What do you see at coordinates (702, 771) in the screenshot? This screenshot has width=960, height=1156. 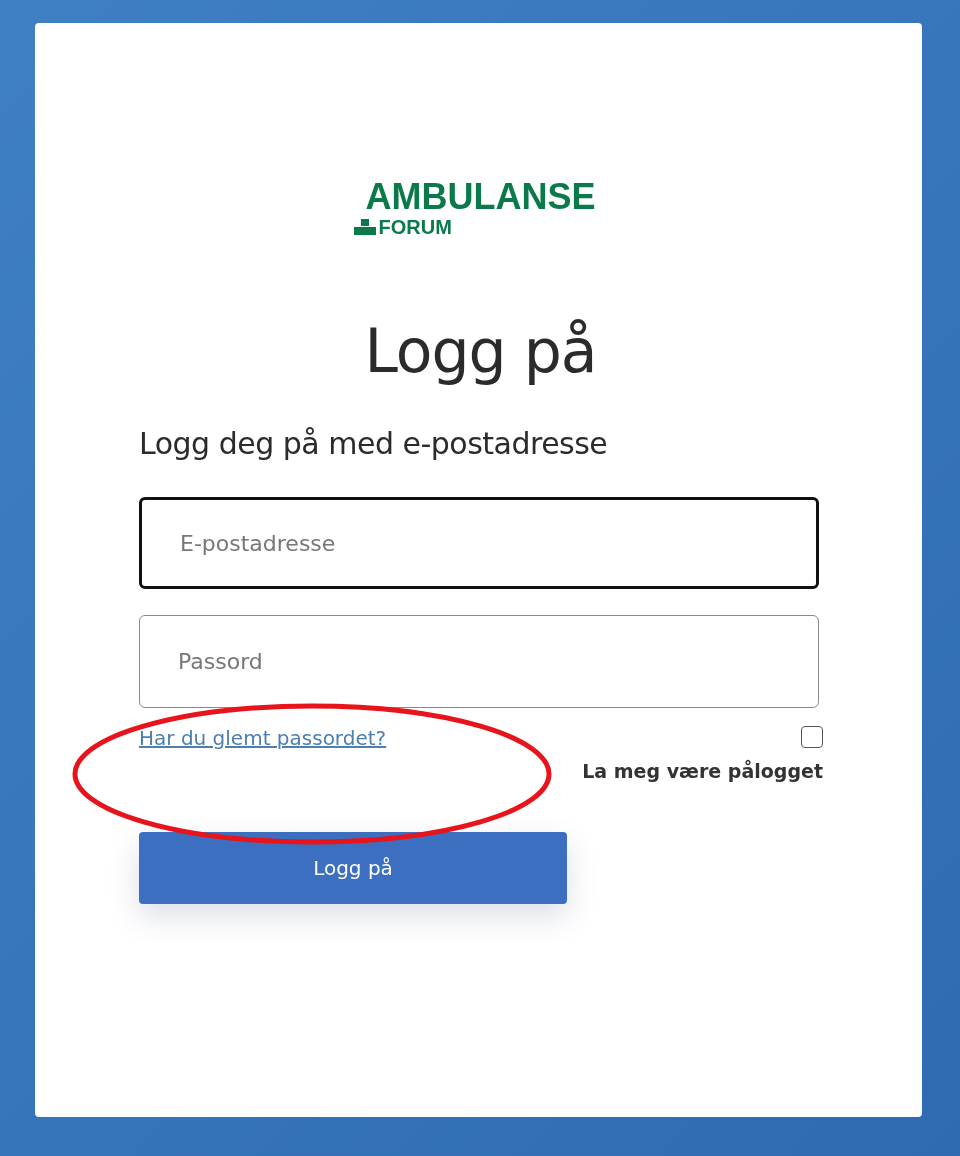 I see `remember-label: La meg være pålogget` at bounding box center [702, 771].